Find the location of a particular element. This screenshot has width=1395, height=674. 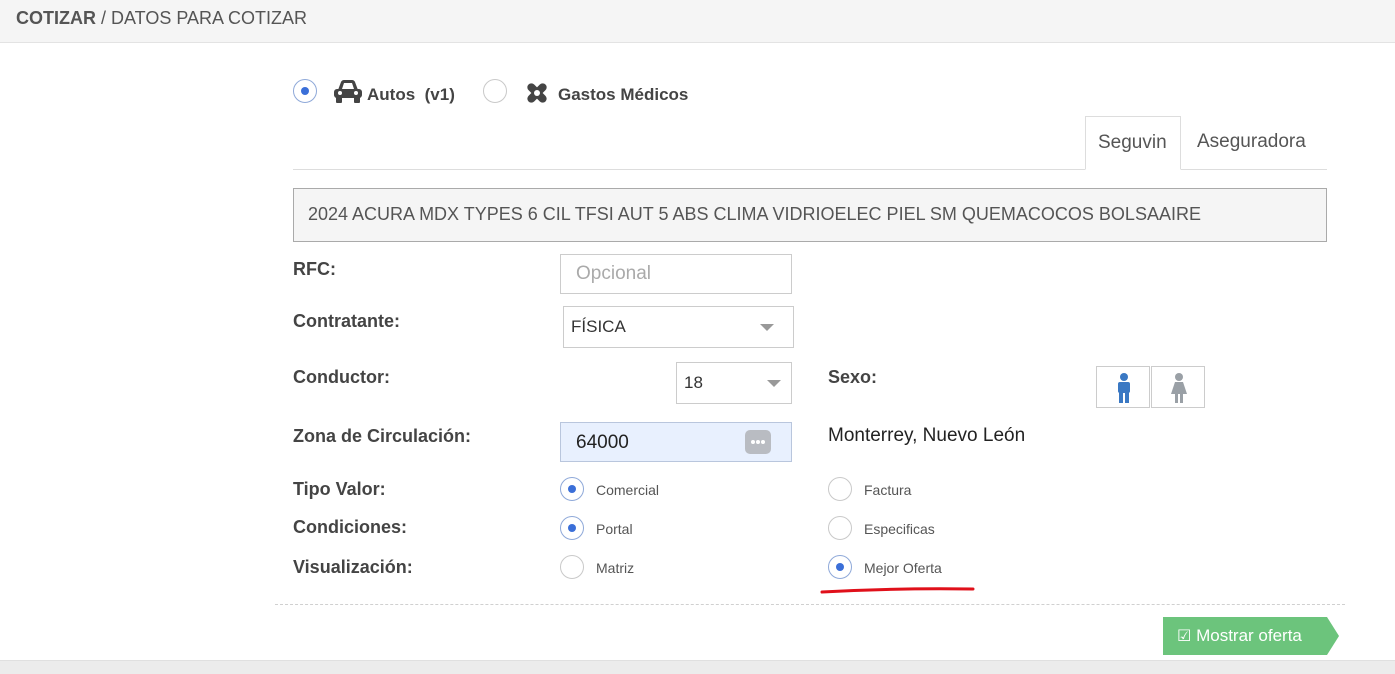

more-options-icon is located at coordinates (758, 442).